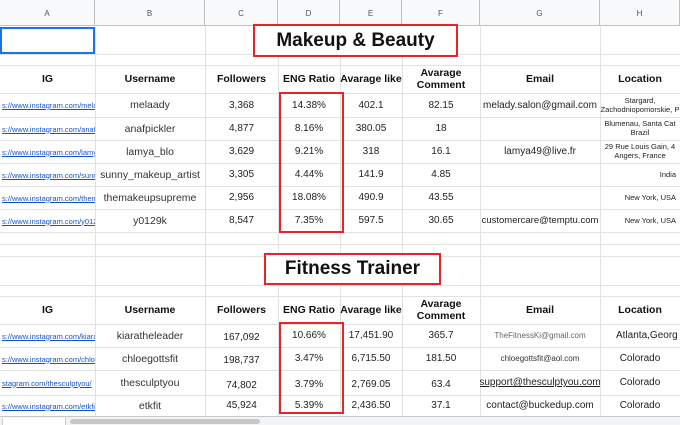 Image resolution: width=680 pixels, height=425 pixels. I want to click on column-header-d: D, so click(309, 13).